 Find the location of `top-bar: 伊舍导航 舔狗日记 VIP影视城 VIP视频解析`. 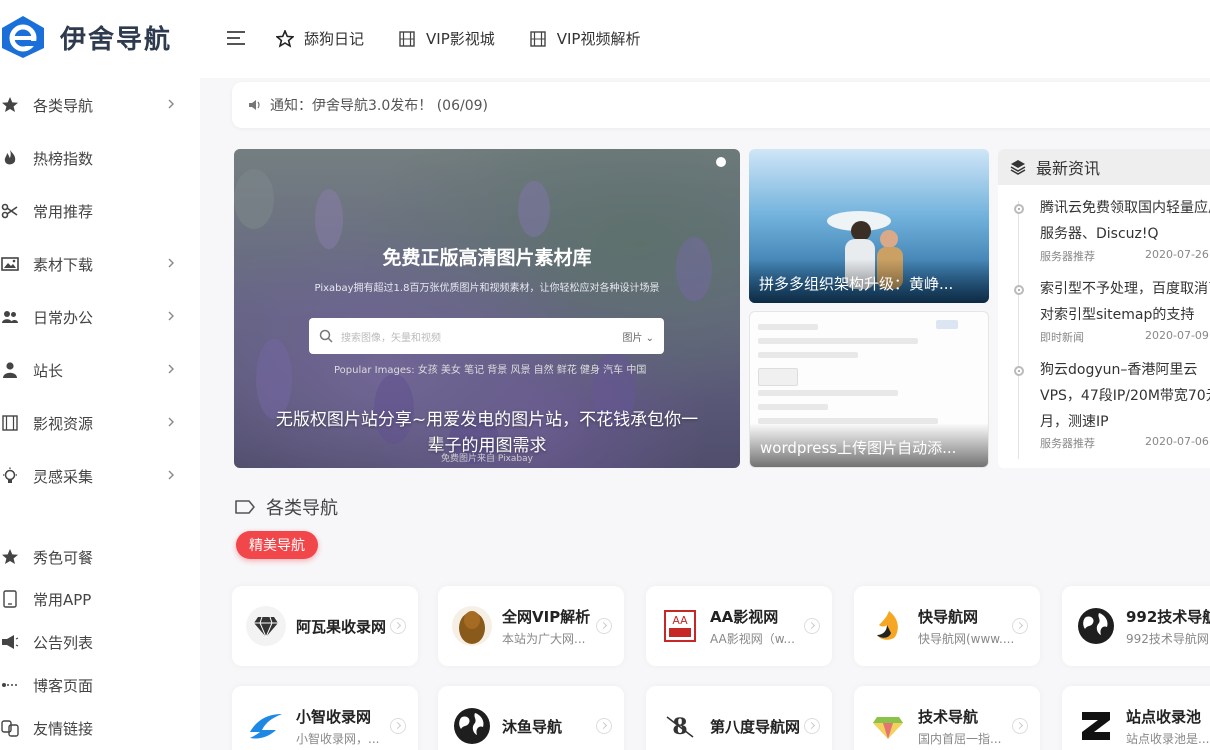

top-bar: 伊舍导航 舔狗日记 VIP影视城 VIP视频解析 is located at coordinates (605, 39).